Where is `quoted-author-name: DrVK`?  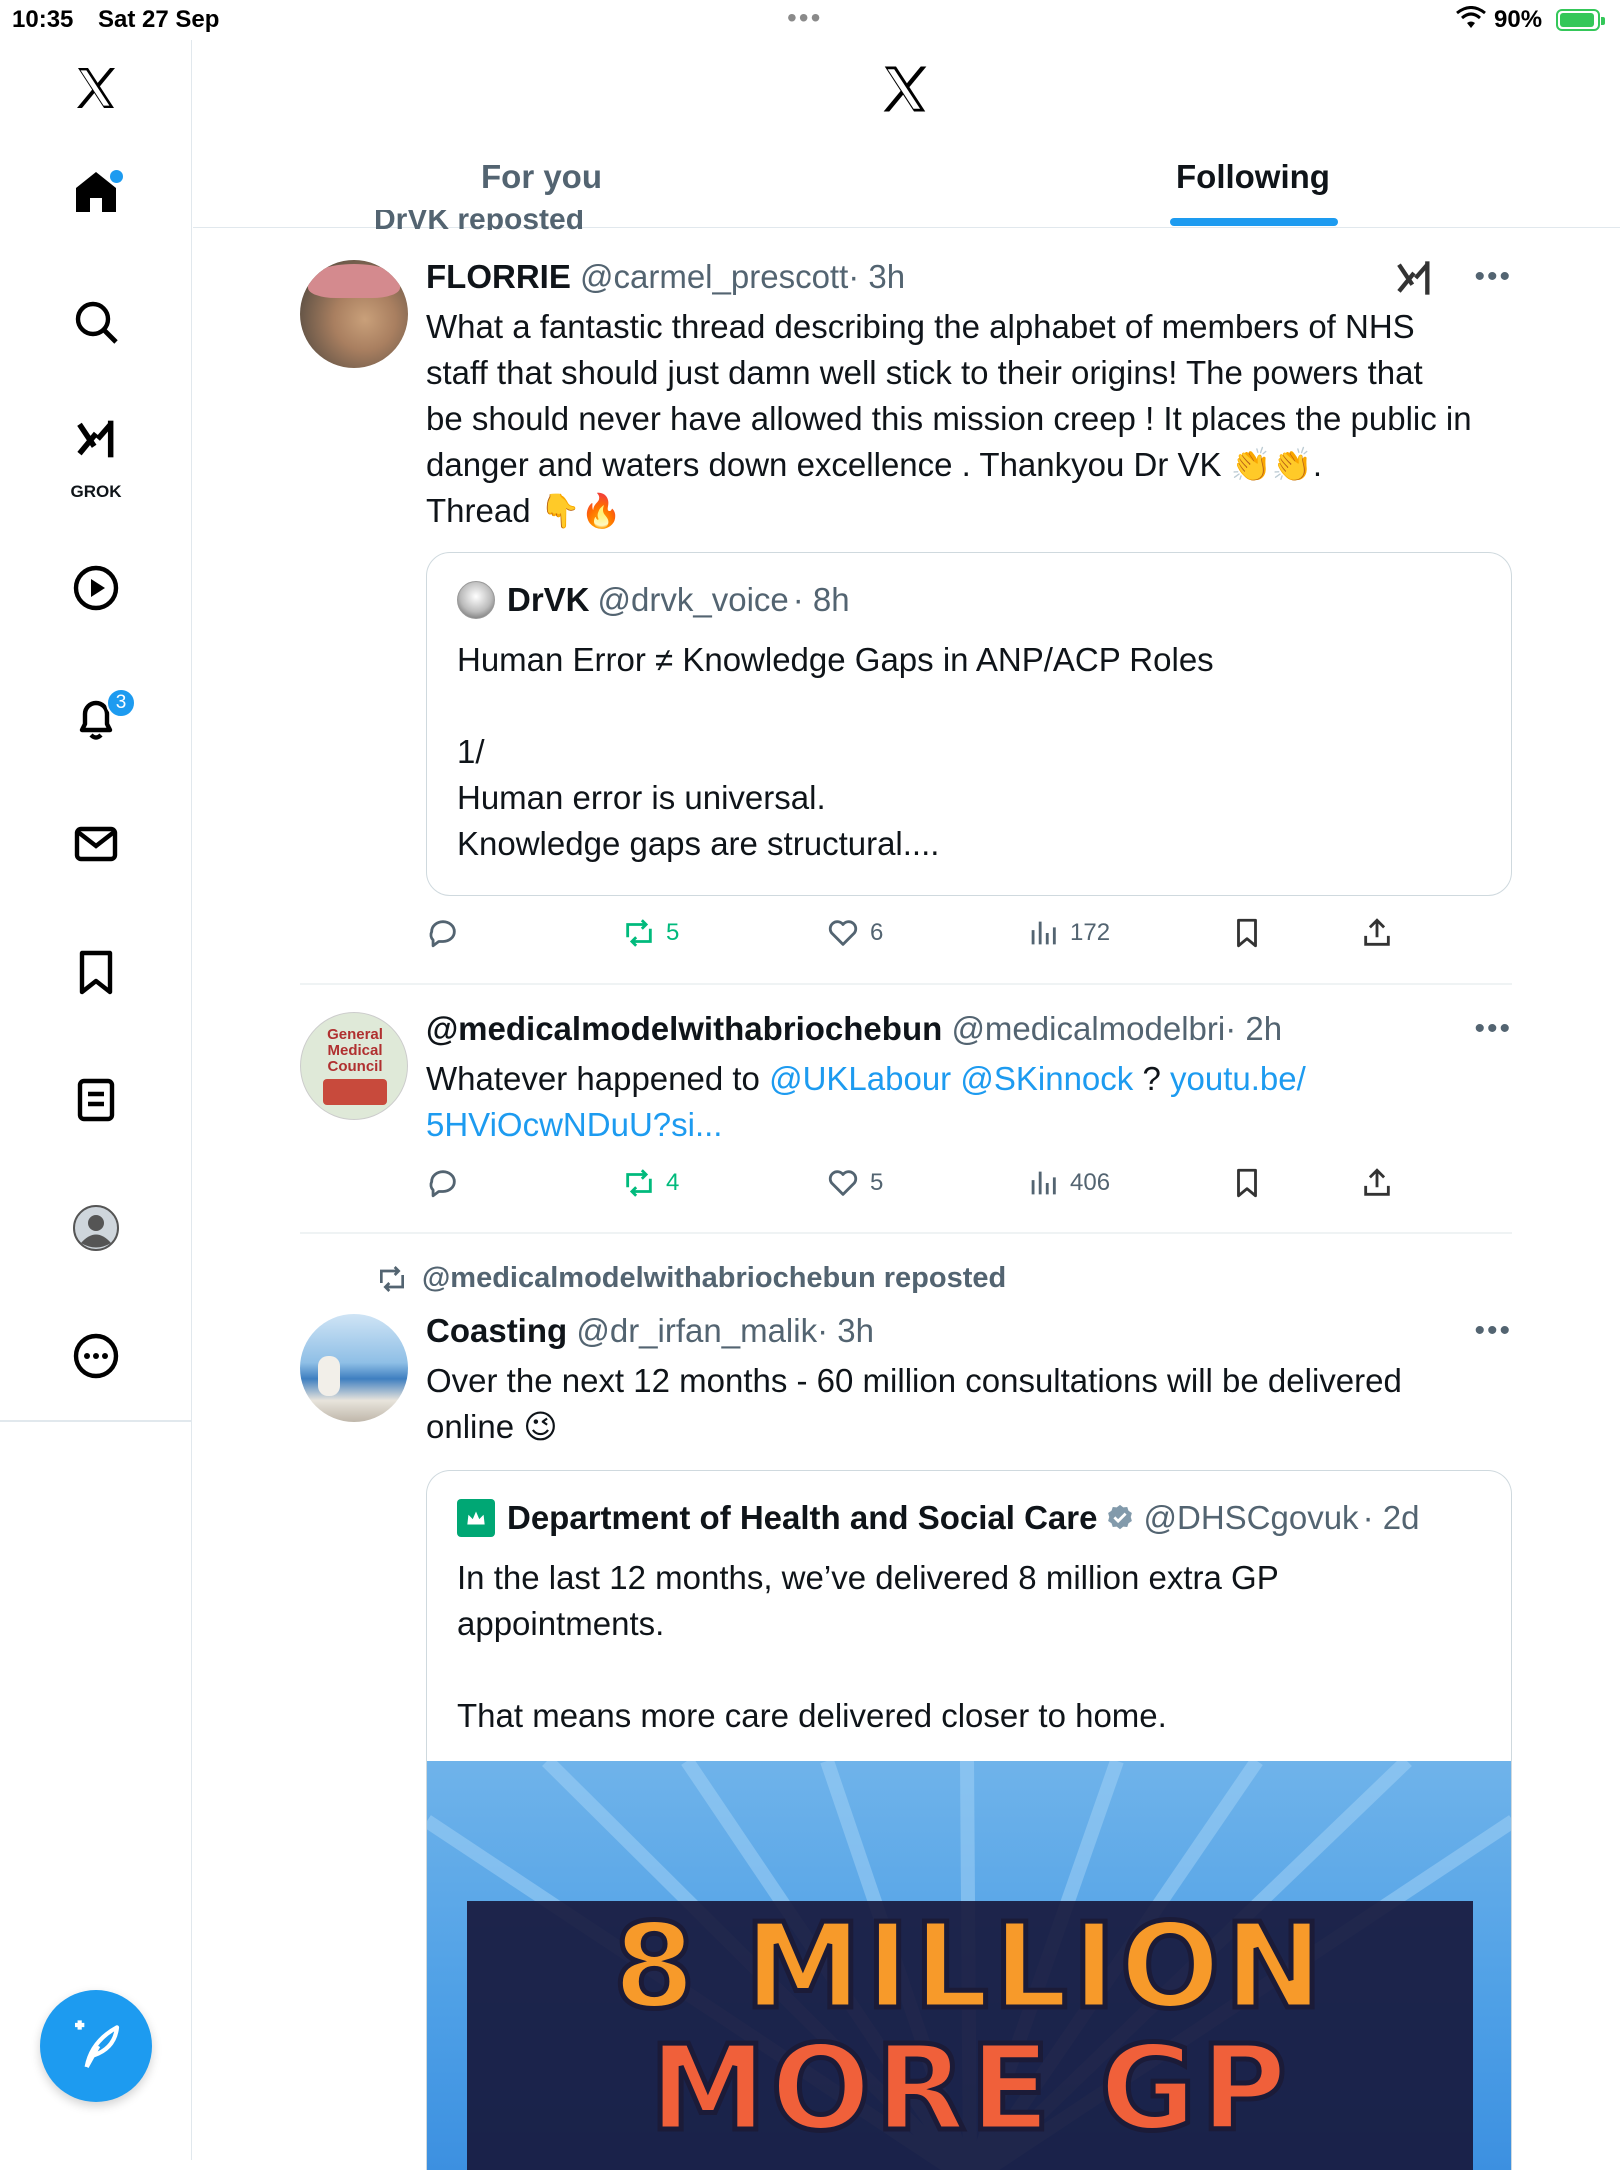 quoted-author-name: DrVK is located at coordinates (548, 599).